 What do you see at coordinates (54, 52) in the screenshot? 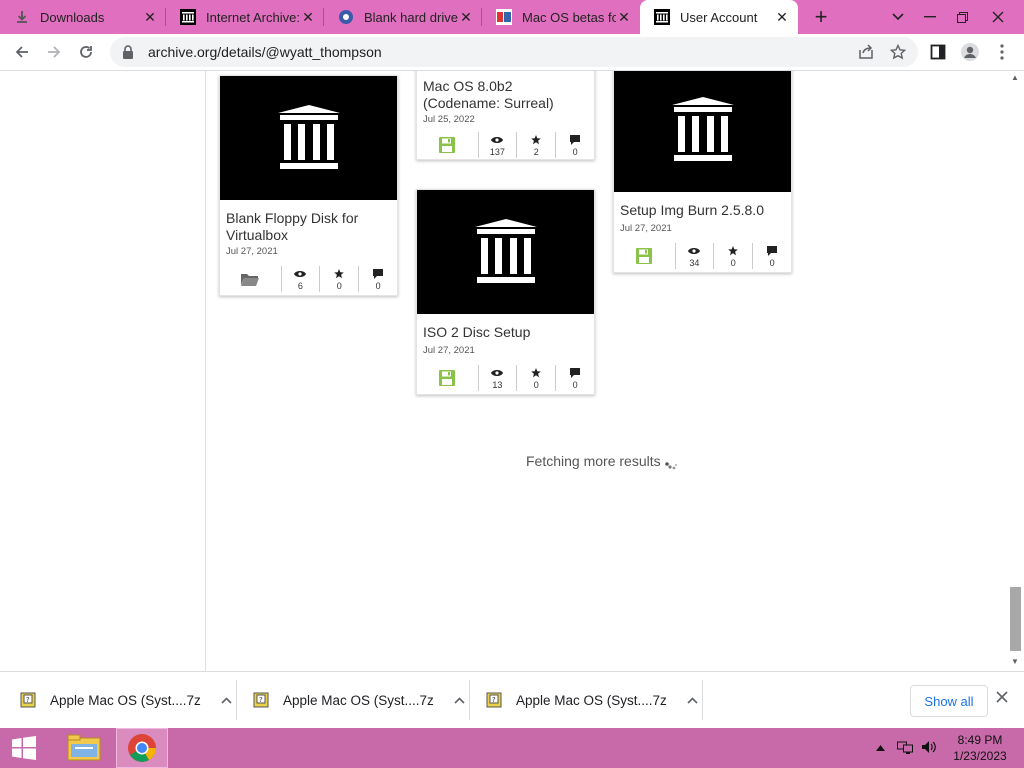
I see `forward-button` at bounding box center [54, 52].